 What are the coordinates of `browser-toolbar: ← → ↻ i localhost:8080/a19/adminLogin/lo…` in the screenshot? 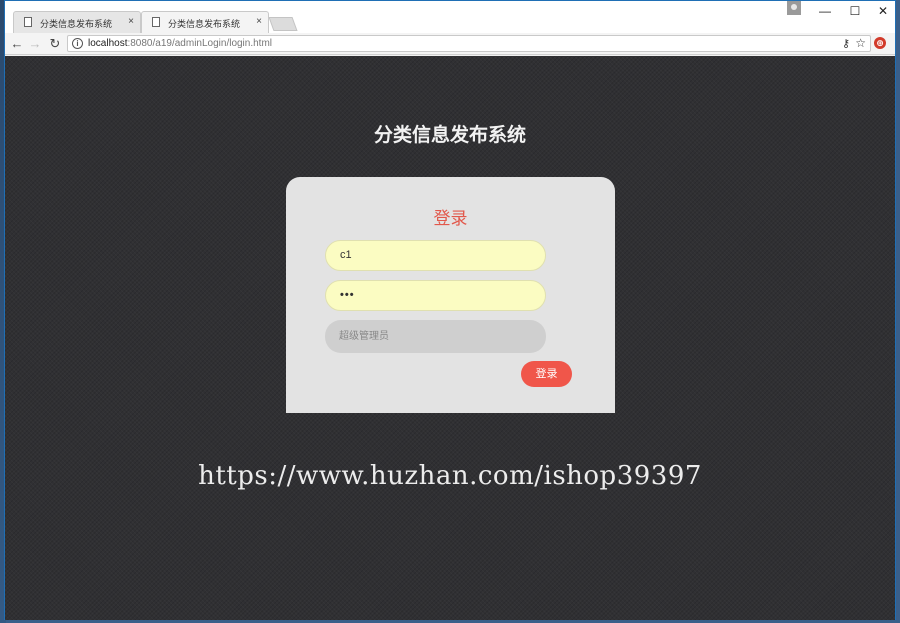 It's located at (450, 44).